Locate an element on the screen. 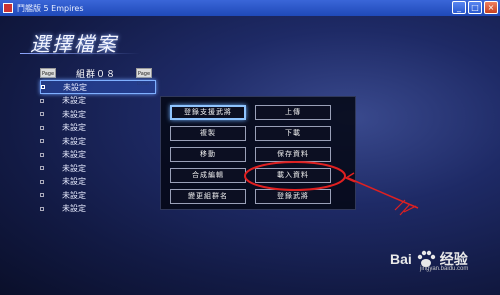 The width and height of the screenshot is (500, 295). highlight-circle is located at coordinates (295, 176).